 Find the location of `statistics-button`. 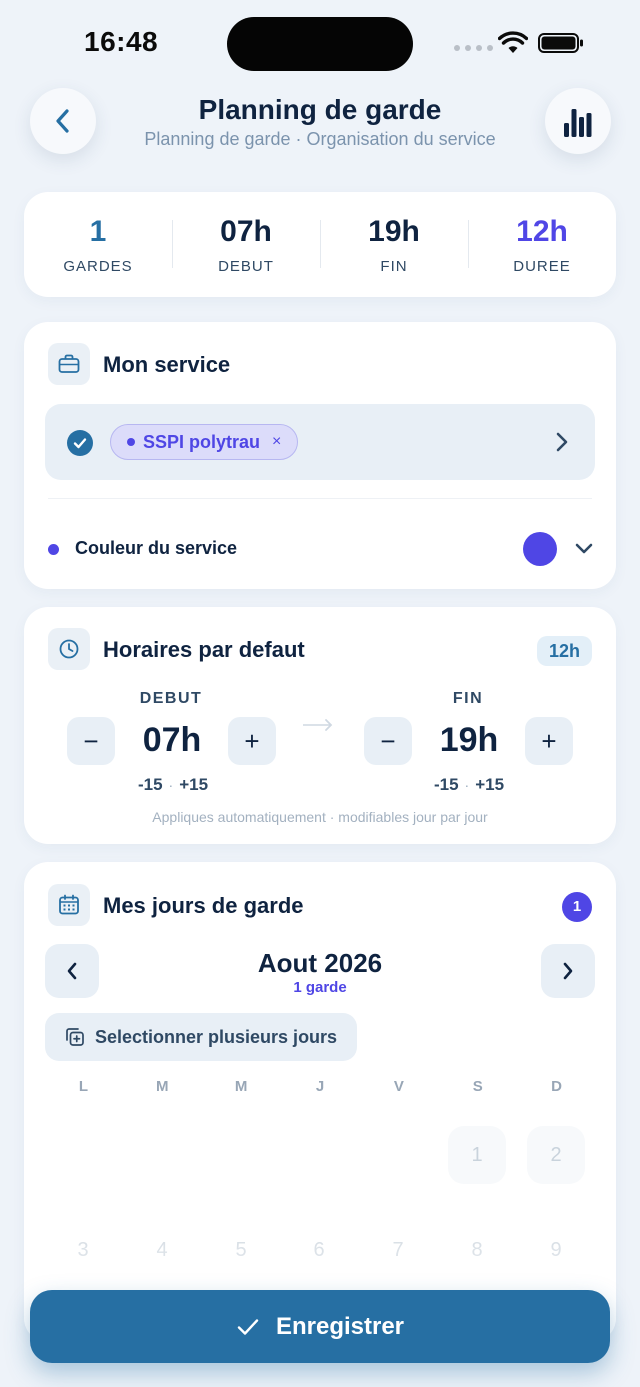

statistics-button is located at coordinates (578, 121).